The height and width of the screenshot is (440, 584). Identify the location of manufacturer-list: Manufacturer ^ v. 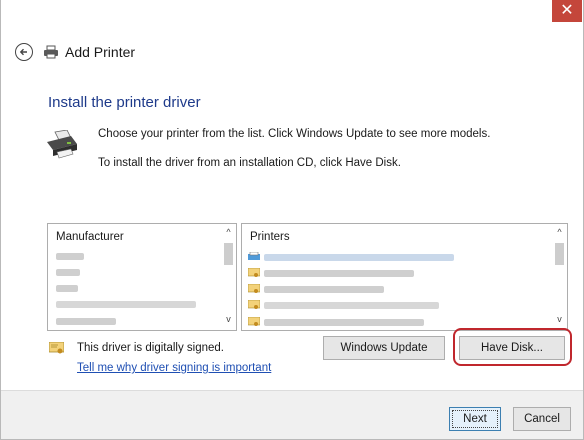
(142, 277).